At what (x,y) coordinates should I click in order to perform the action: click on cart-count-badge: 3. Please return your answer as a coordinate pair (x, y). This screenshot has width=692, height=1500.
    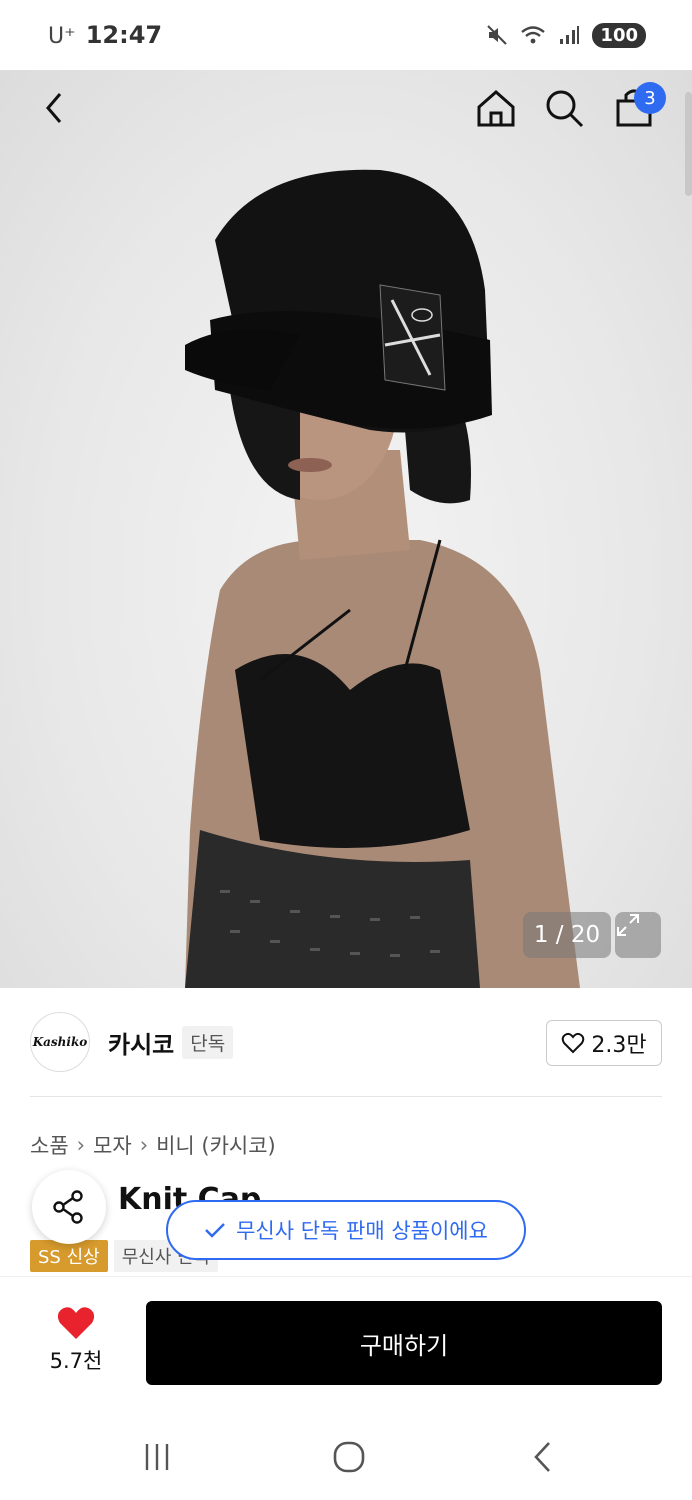
    Looking at the image, I should click on (650, 98).